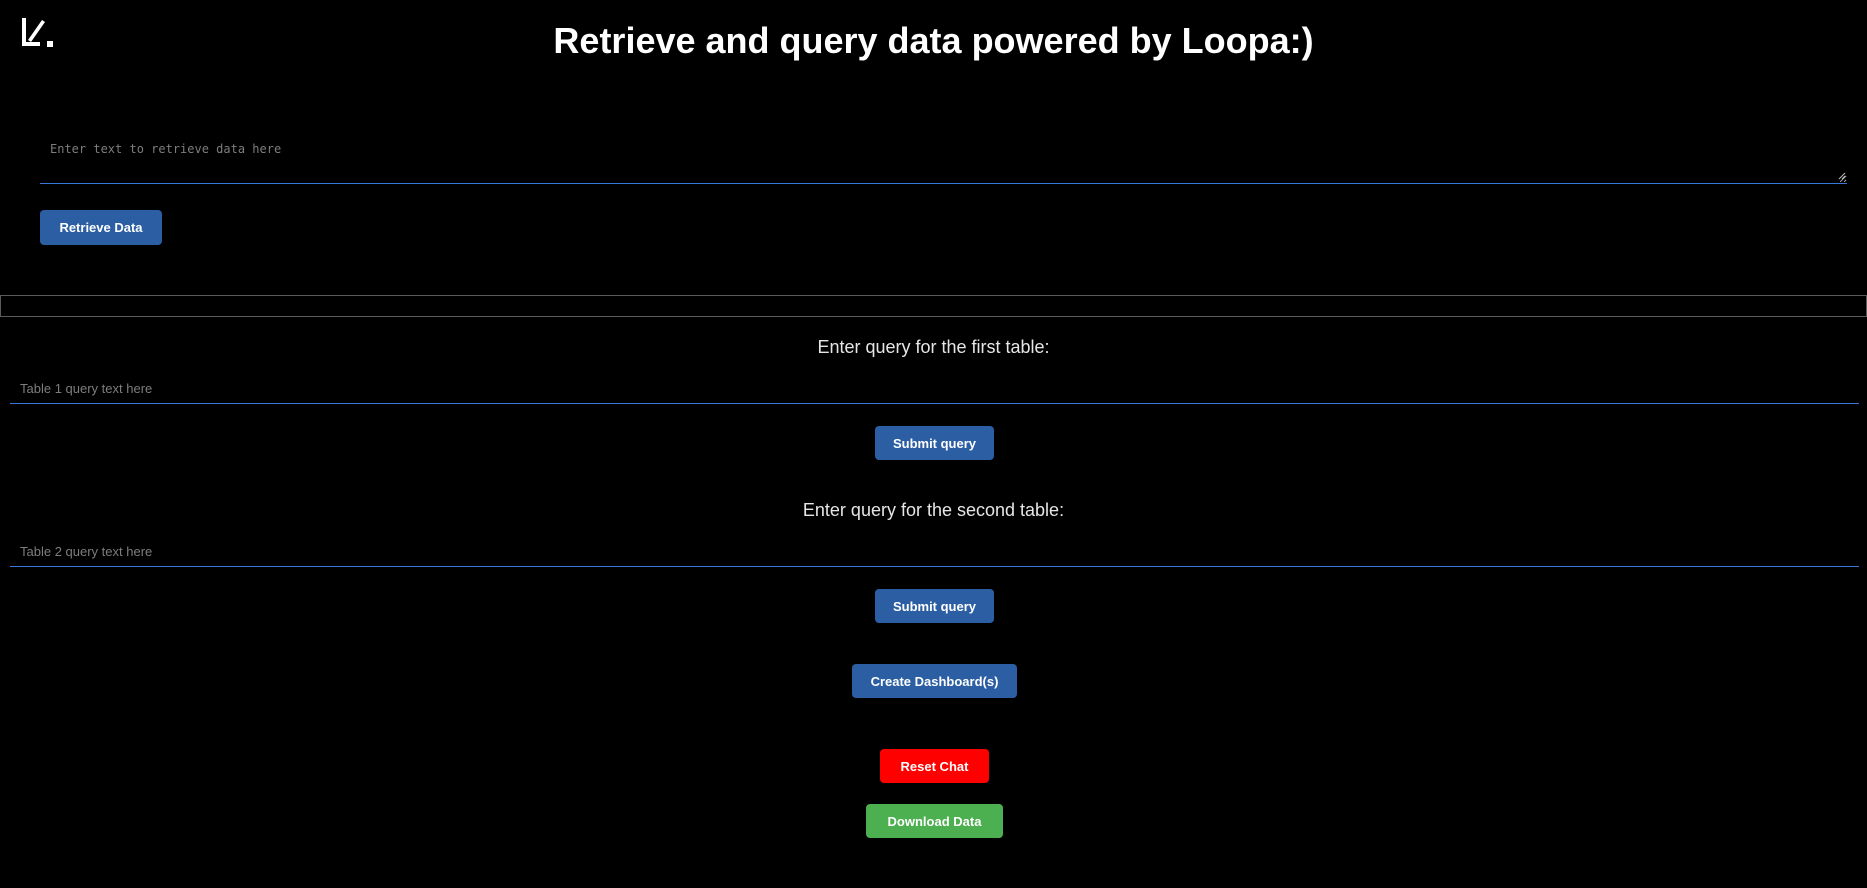 The height and width of the screenshot is (888, 1867). What do you see at coordinates (934, 552) in the screenshot?
I see `table2-query-input` at bounding box center [934, 552].